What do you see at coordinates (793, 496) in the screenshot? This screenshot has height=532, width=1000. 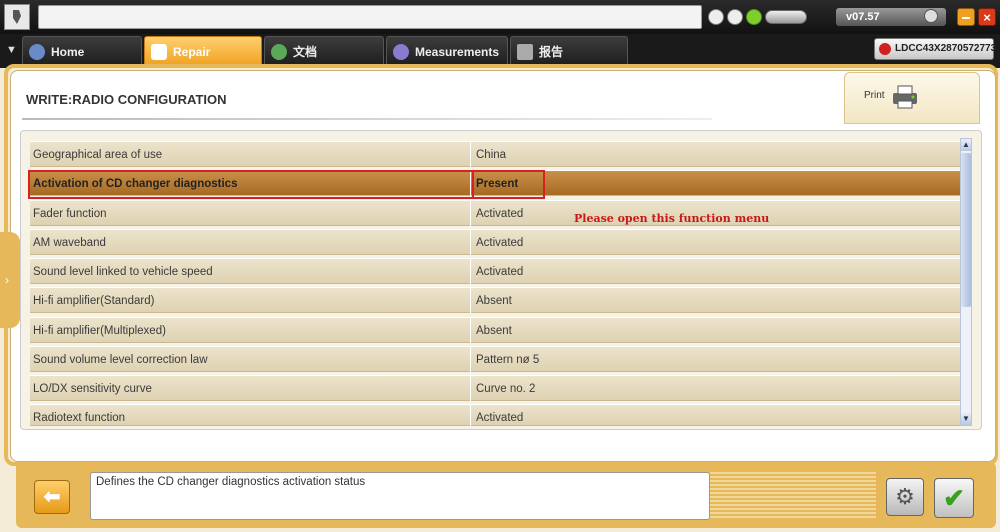 I see `decorative-stripes` at bounding box center [793, 496].